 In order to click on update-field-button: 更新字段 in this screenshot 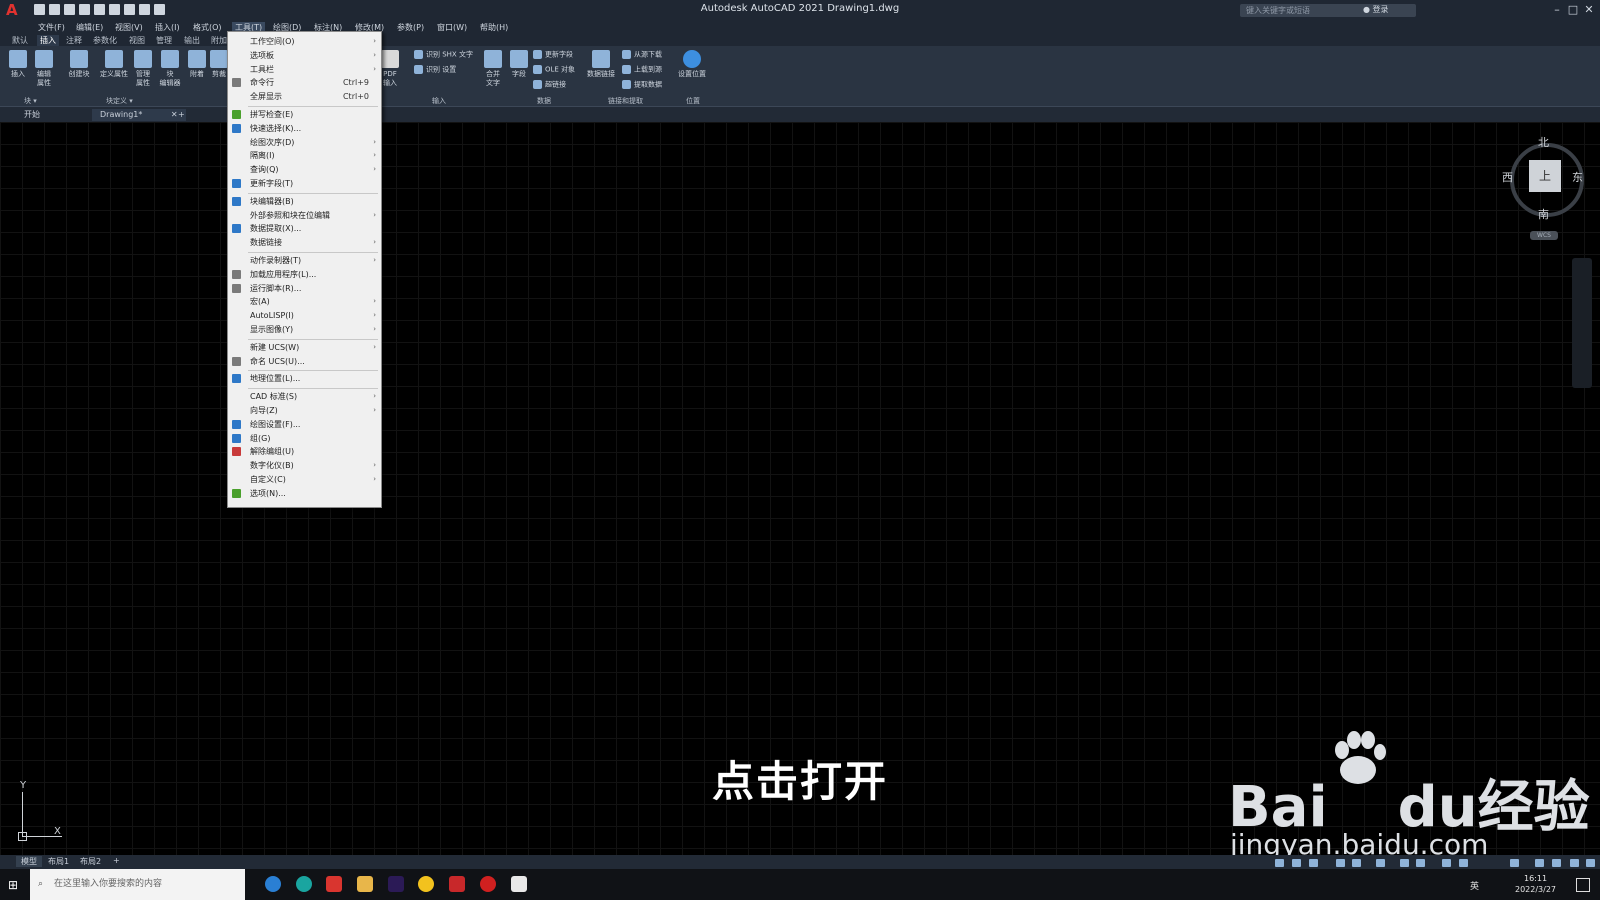, I will do `click(553, 55)`.